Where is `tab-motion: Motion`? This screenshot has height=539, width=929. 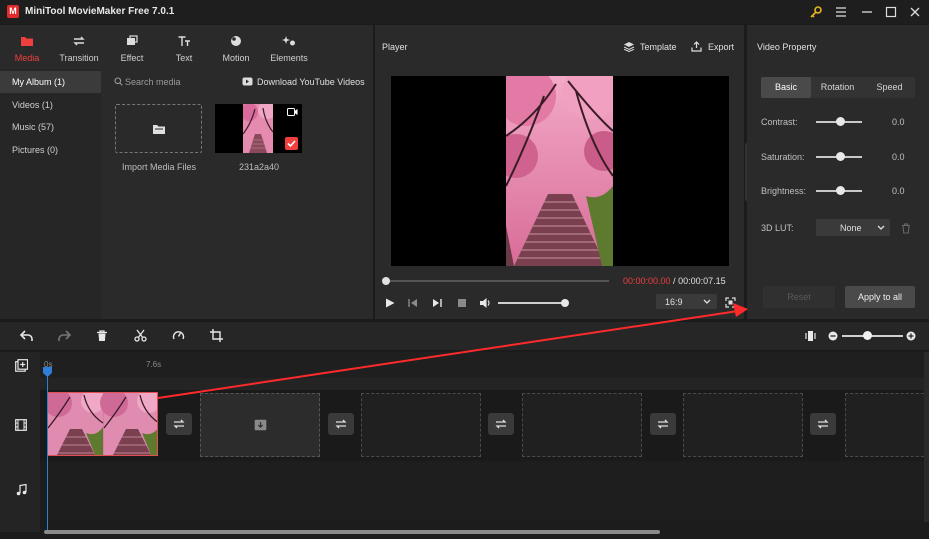 tab-motion: Motion is located at coordinates (236, 48).